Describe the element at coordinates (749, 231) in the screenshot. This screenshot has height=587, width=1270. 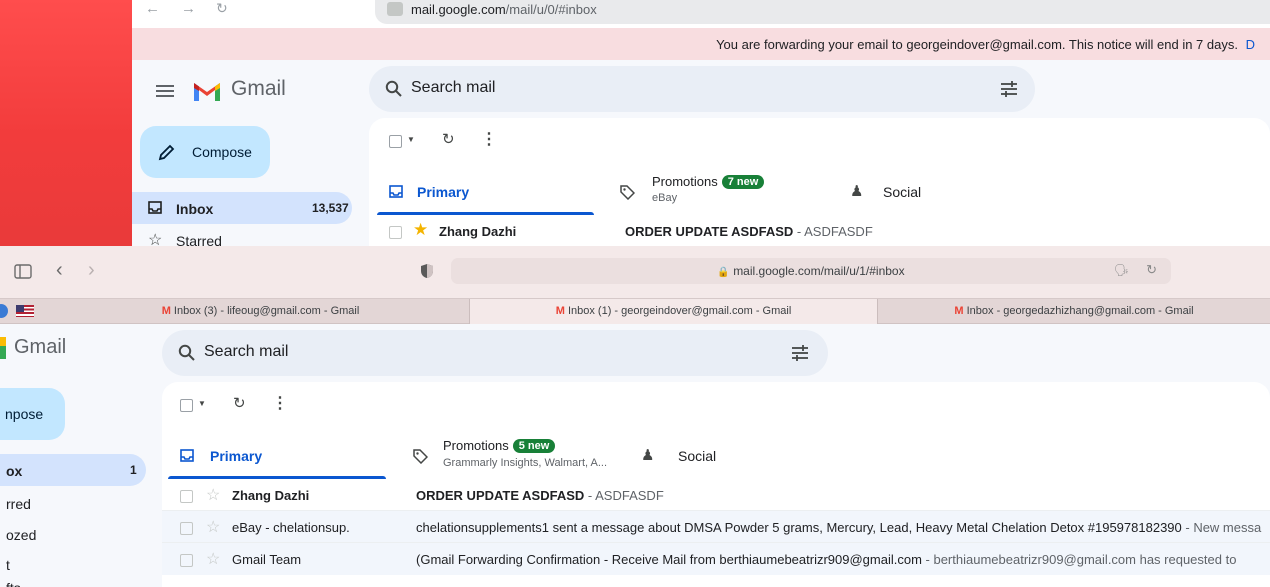
I see `row-subject: ORDER UPDATE ASDFASD - ASDFASDF` at that location.